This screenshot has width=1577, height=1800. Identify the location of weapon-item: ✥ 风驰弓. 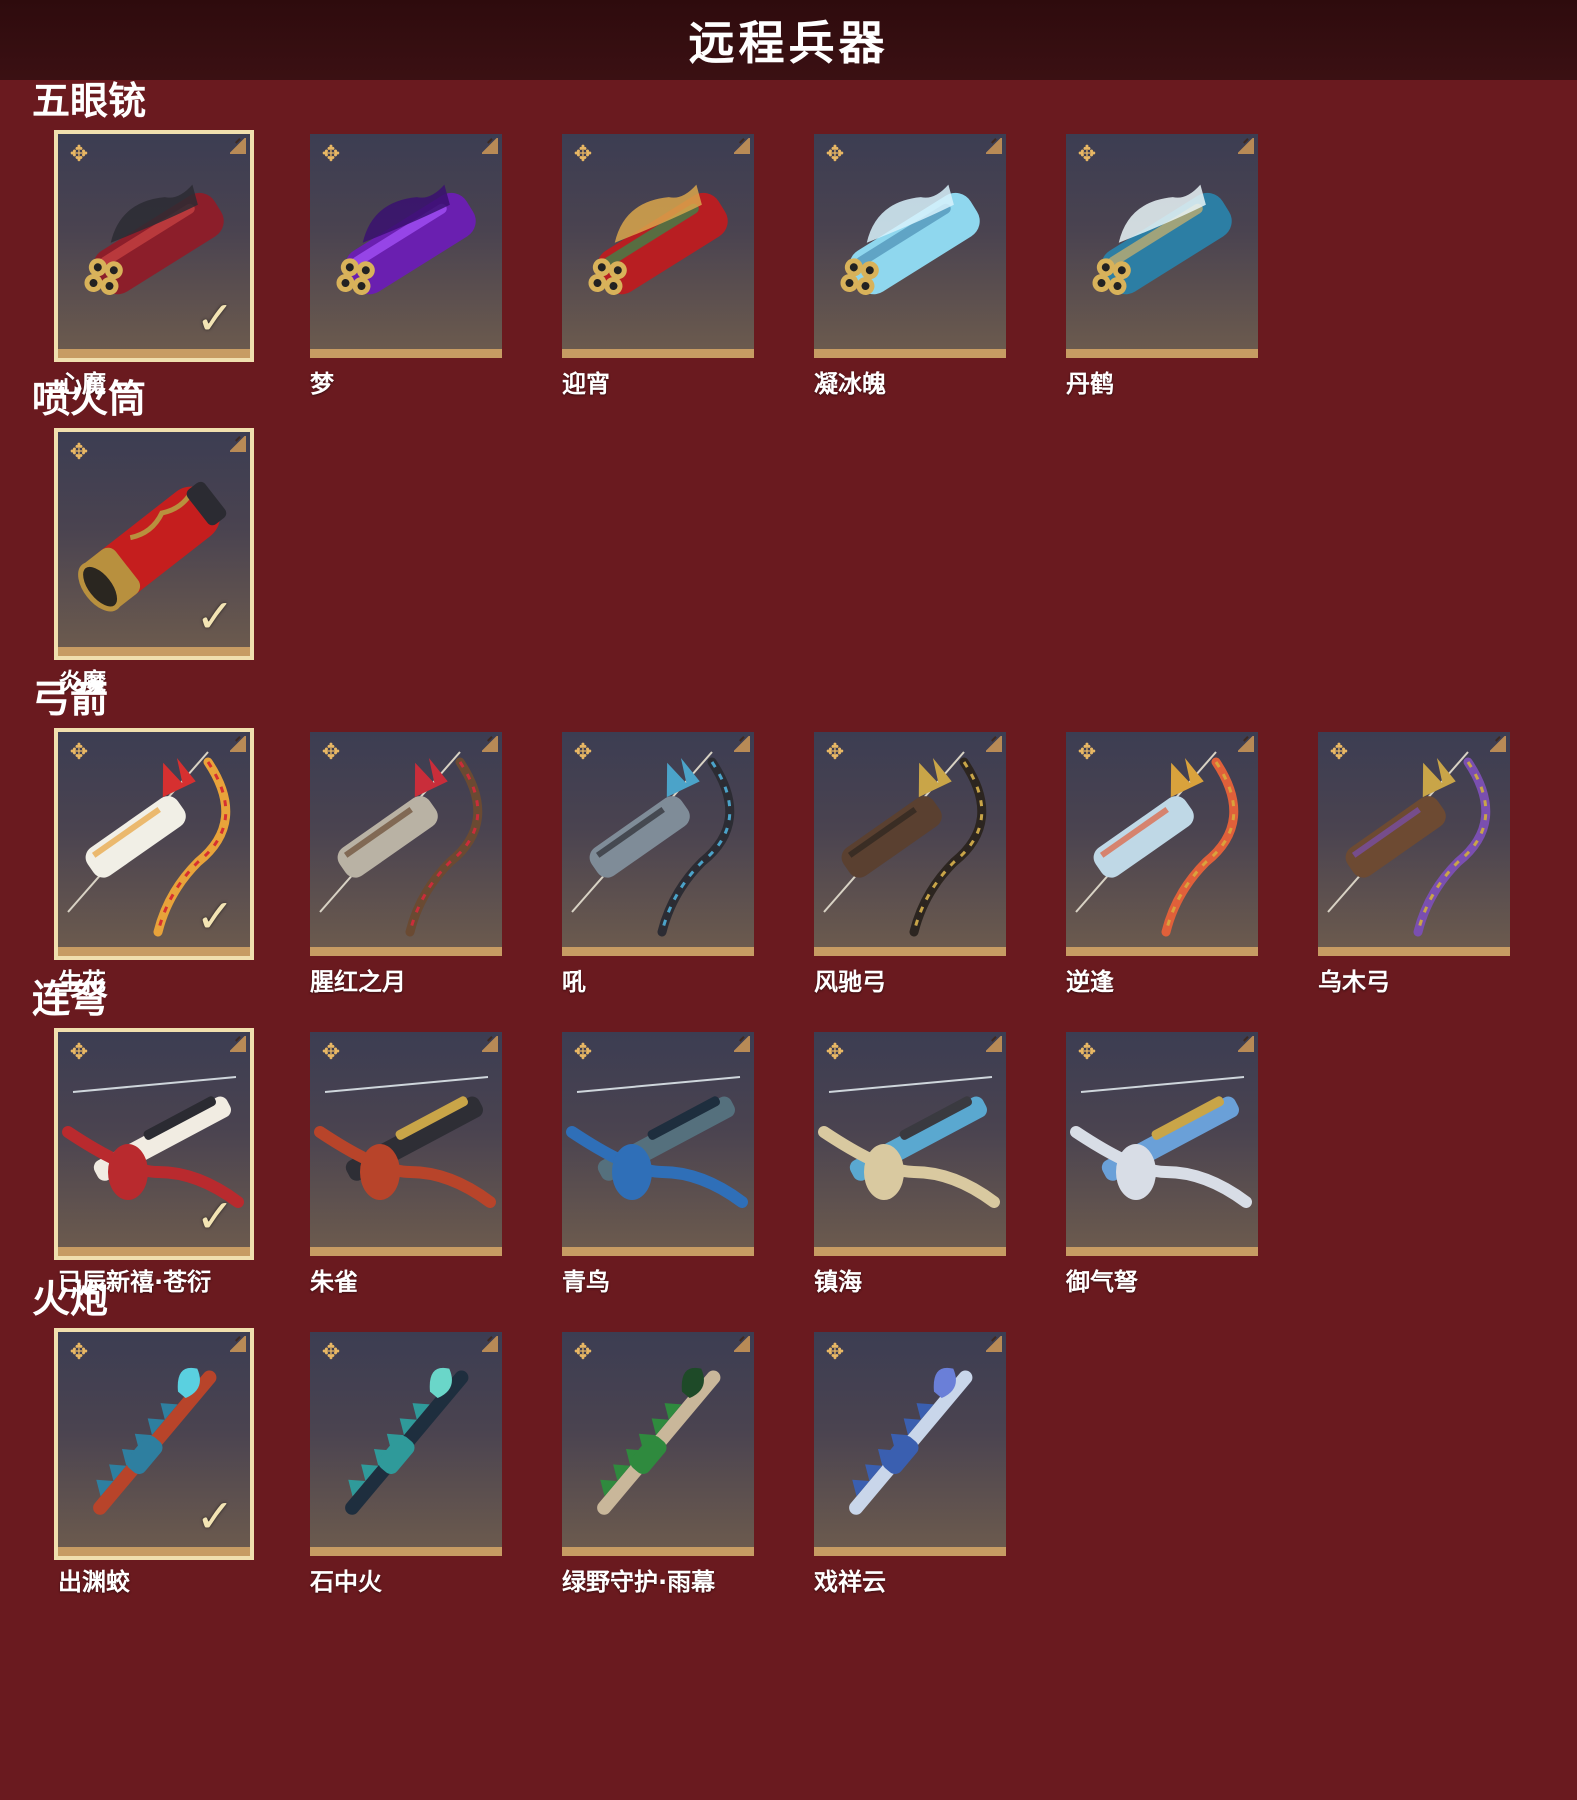
(912, 864).